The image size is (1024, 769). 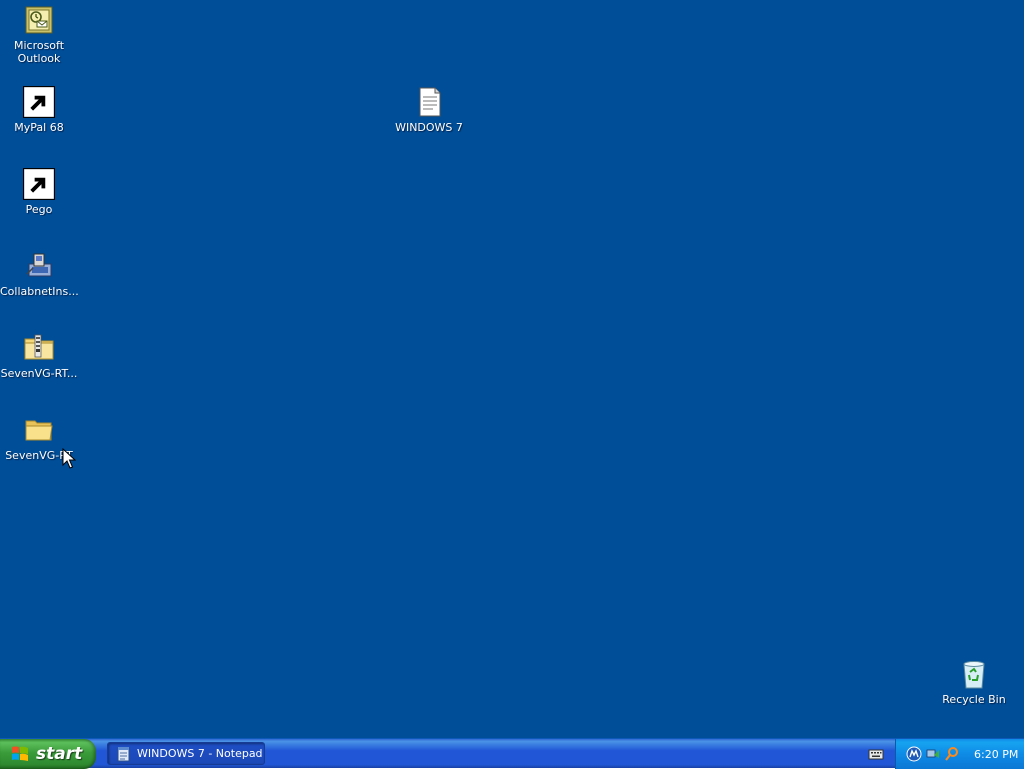 I want to click on start-label: start, so click(x=59, y=754).